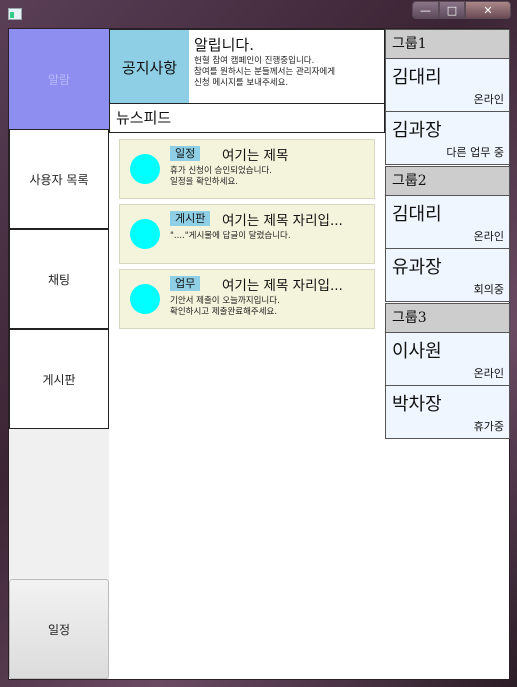  What do you see at coordinates (59, 279) in the screenshot?
I see `nav-item-chat: 채팅` at bounding box center [59, 279].